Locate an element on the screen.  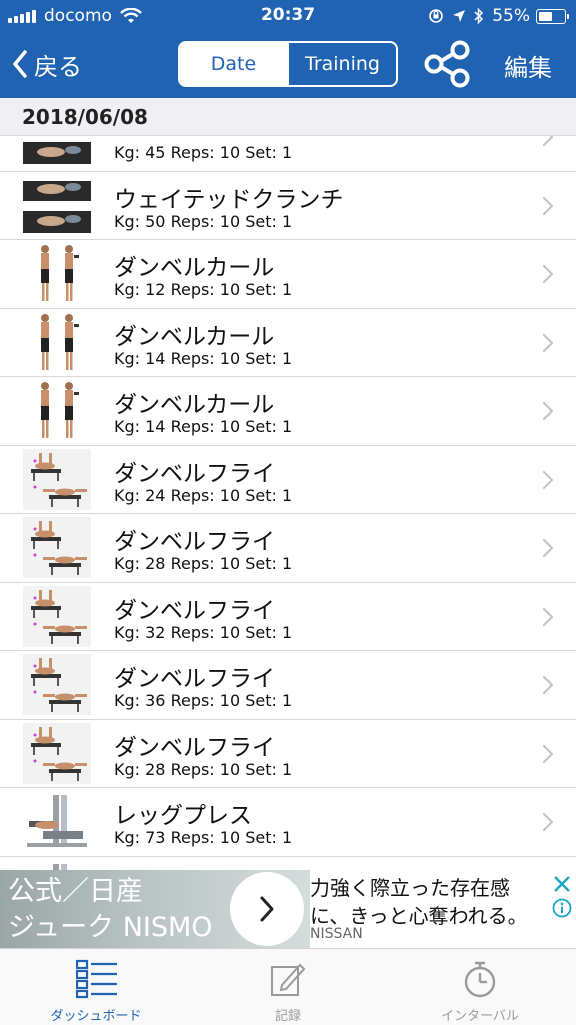
stopwatch-icon is located at coordinates (480, 979).